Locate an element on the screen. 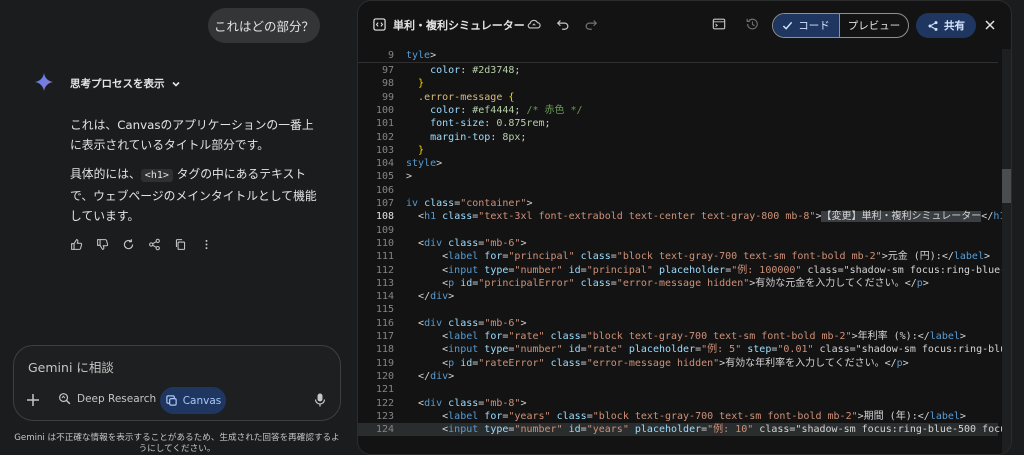 This screenshot has height=455, width=1024. deep-research-icon is located at coordinates (65, 399).